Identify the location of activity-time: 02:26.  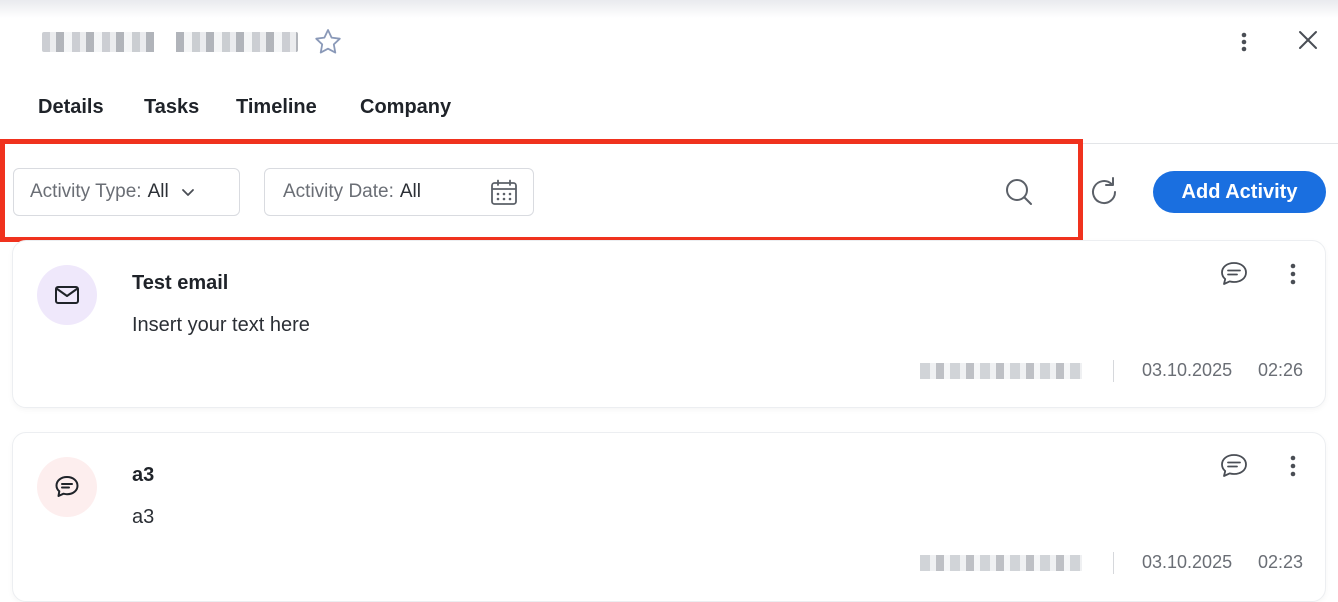
(1281, 370).